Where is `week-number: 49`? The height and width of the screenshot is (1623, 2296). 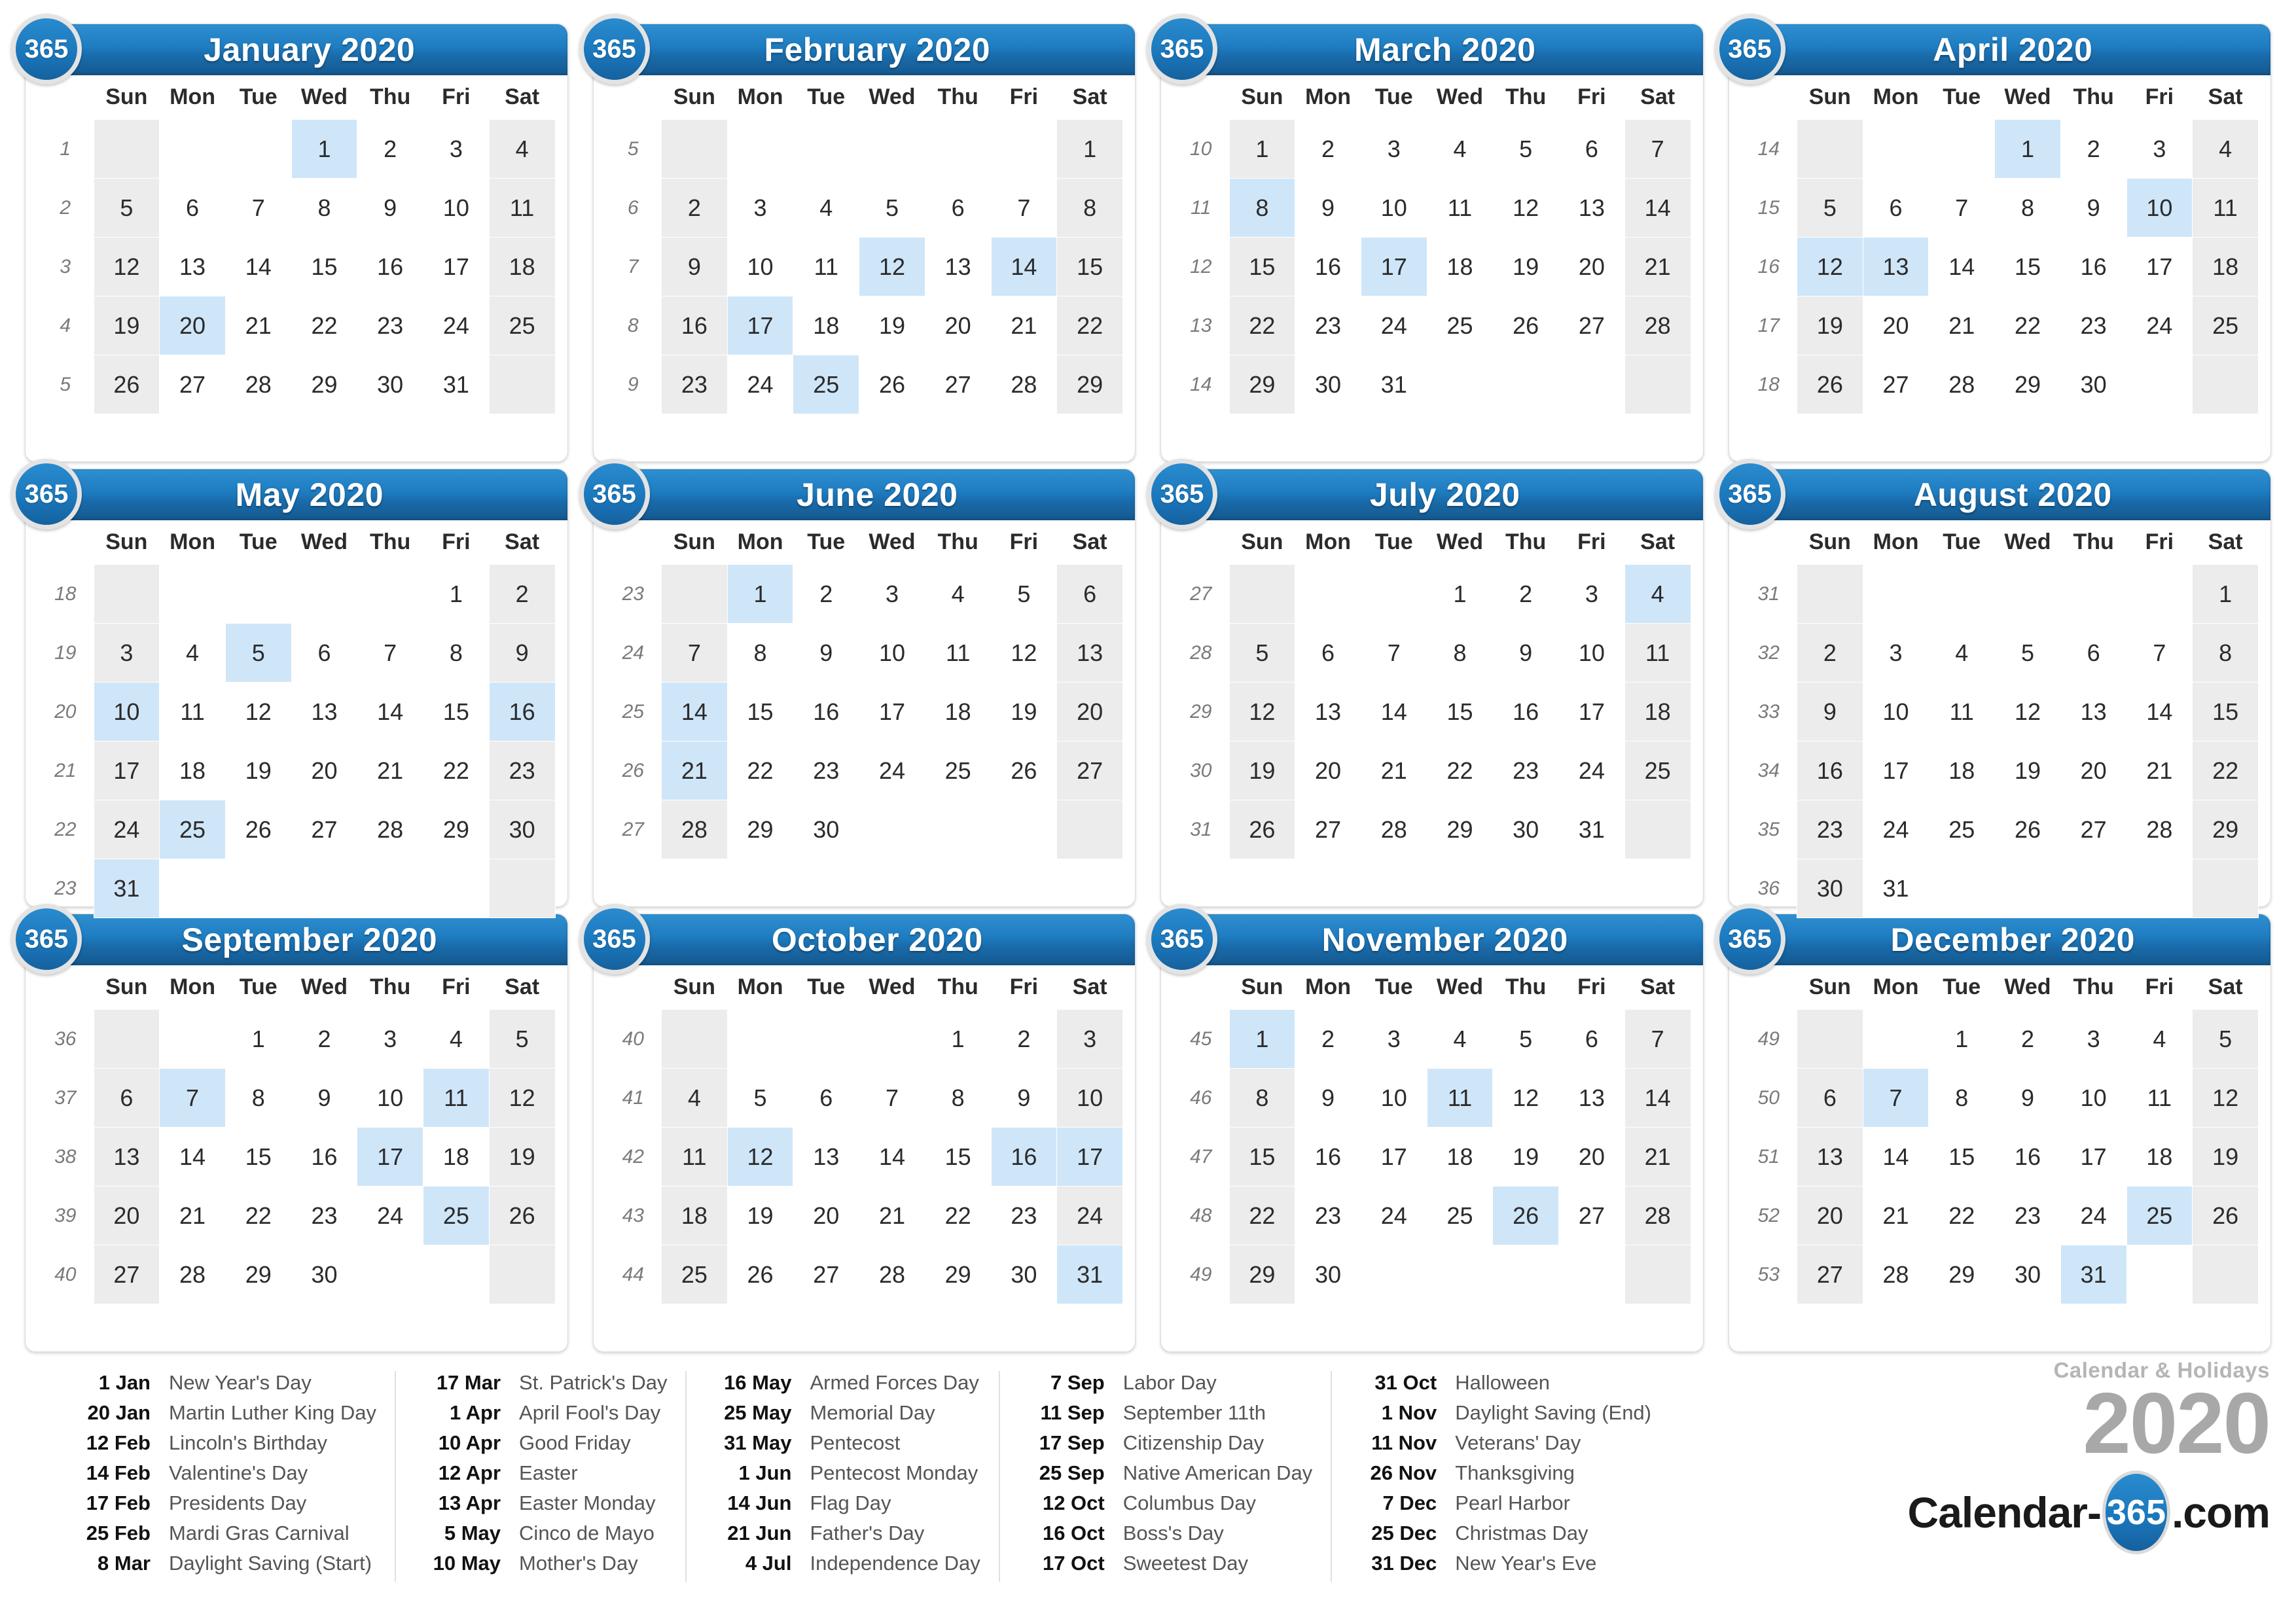
week-number: 49 is located at coordinates (1201, 1274).